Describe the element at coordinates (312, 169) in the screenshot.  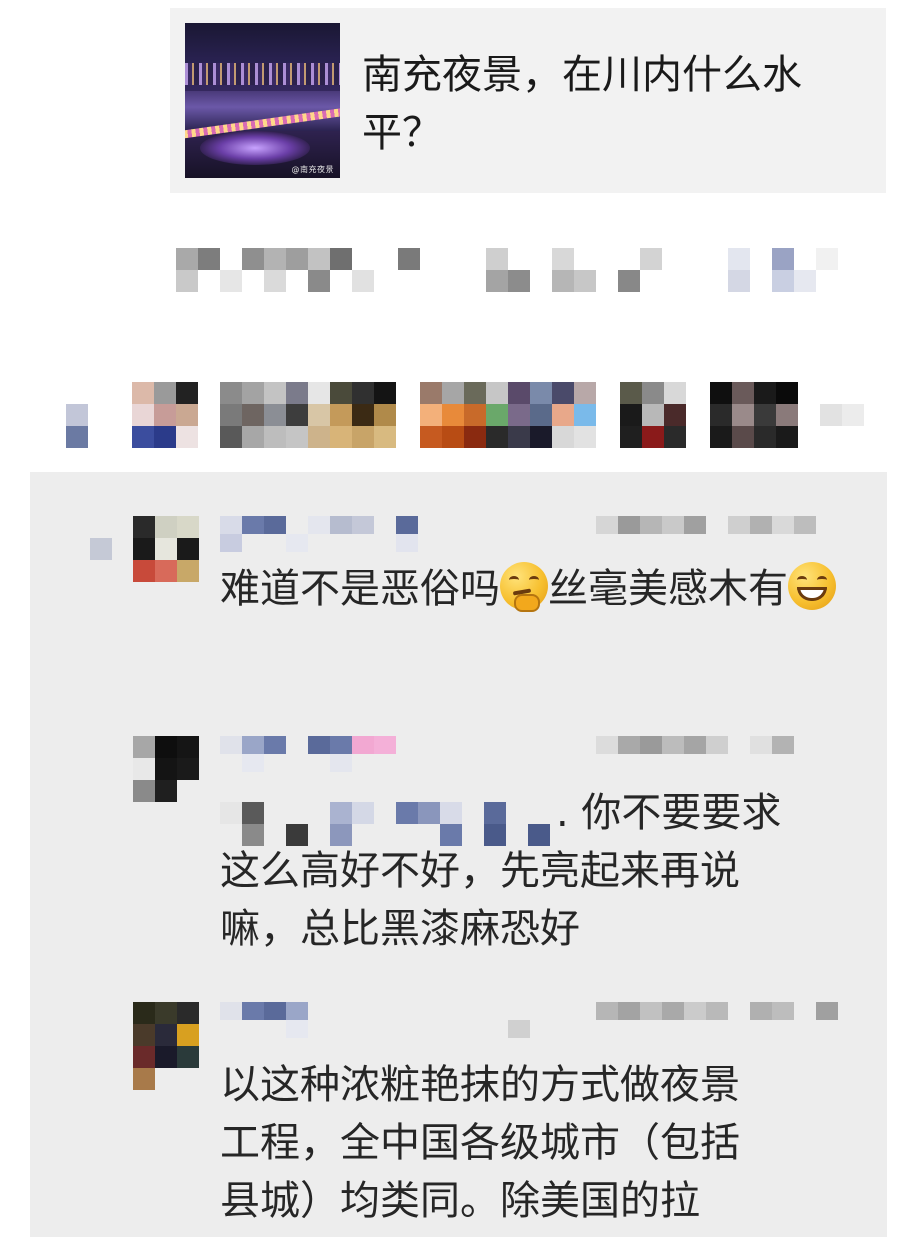
I see `thumbnail-watermark: @南充夜景` at that location.